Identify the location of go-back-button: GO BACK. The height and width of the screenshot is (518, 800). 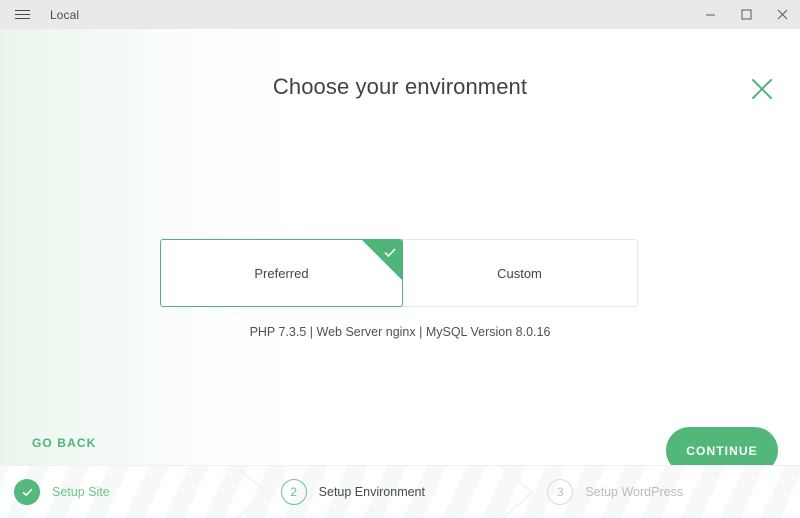
(64, 443).